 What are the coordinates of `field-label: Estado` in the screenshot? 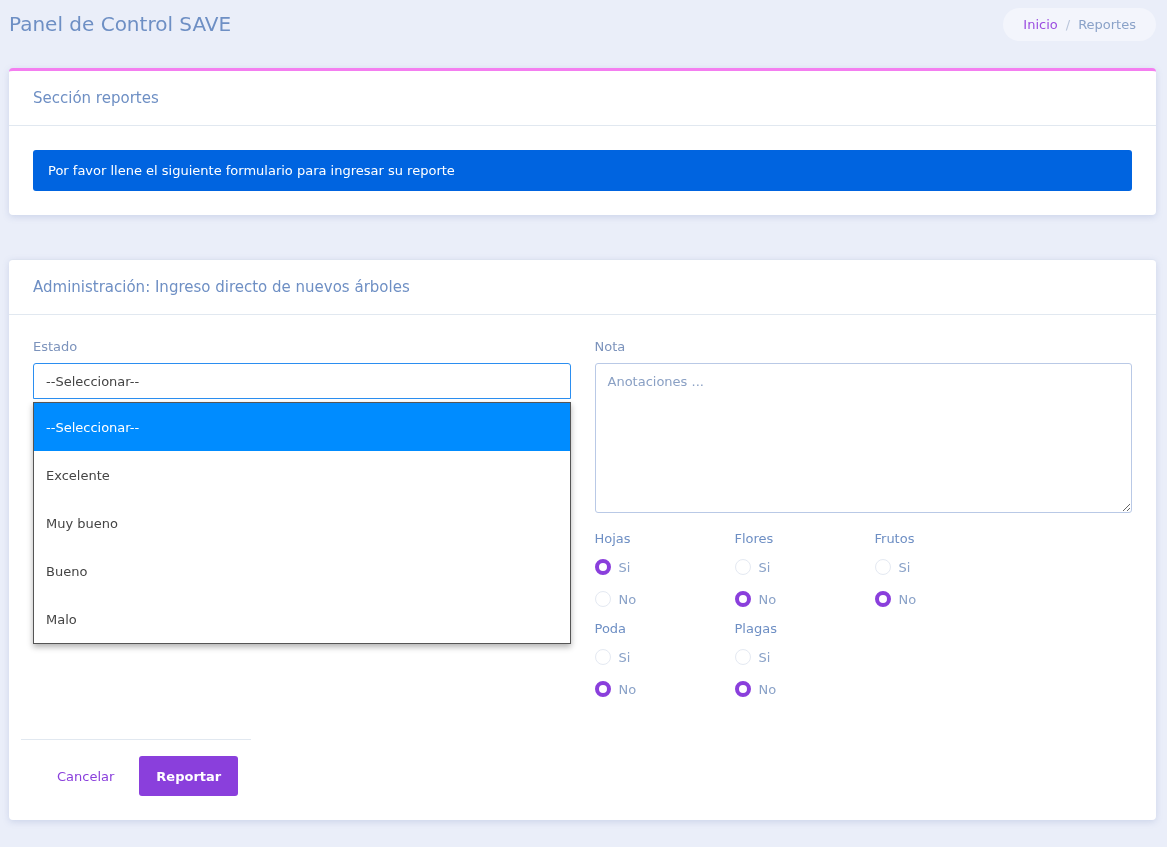 It's located at (56, 346).